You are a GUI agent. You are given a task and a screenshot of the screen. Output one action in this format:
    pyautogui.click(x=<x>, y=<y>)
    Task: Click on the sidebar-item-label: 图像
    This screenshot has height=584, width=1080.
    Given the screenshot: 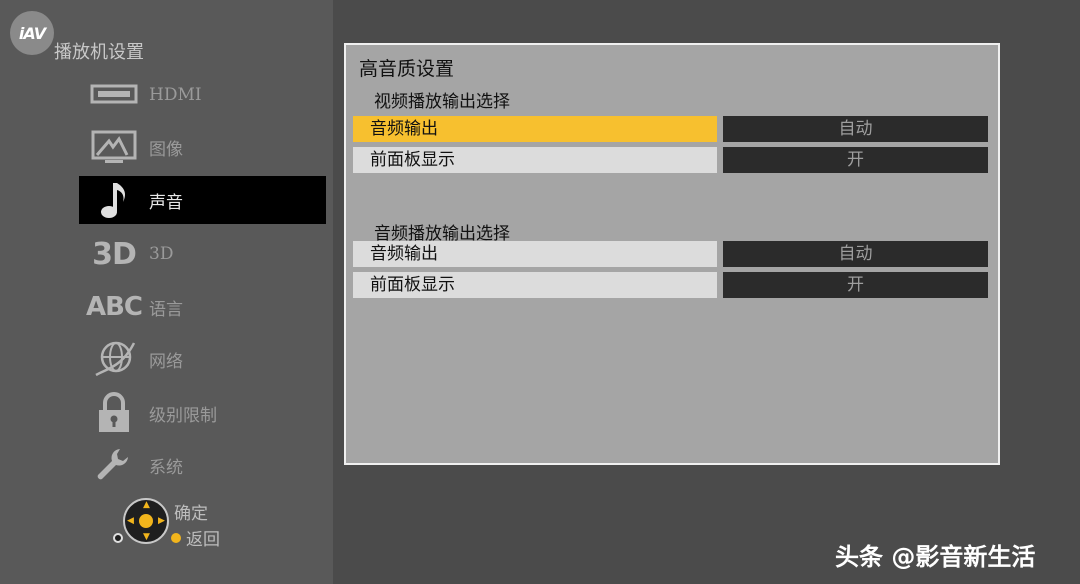 What is the action you would take?
    pyautogui.click(x=166, y=149)
    